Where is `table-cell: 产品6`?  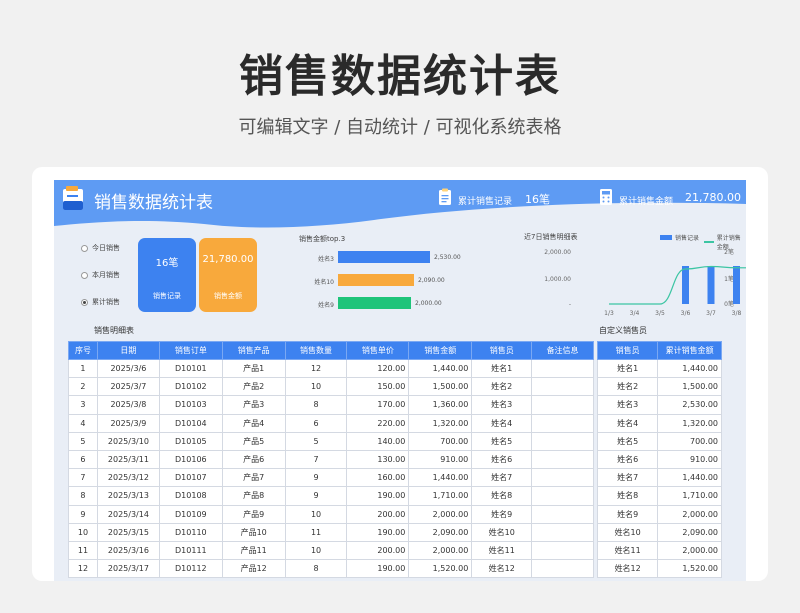
table-cell: 产品6 is located at coordinates (253, 459).